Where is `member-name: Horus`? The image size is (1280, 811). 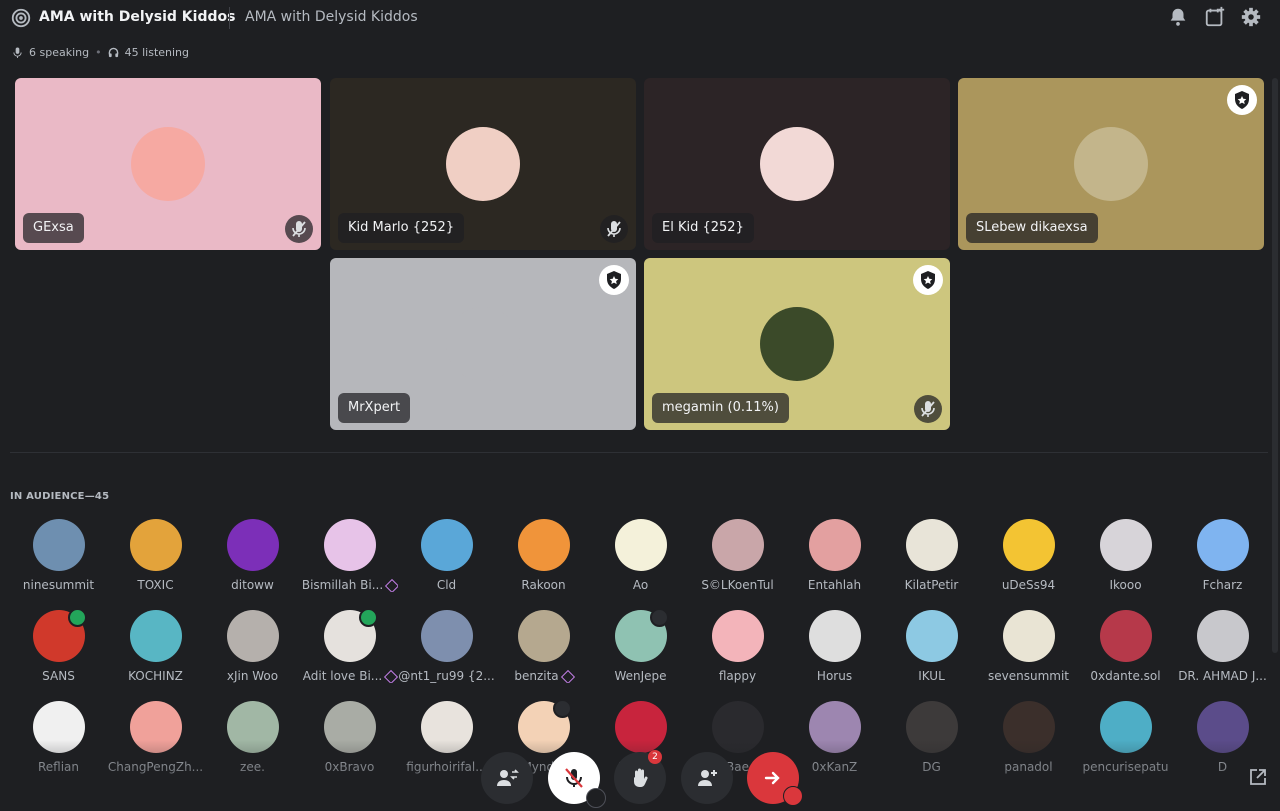
member-name: Horus is located at coordinates (834, 676).